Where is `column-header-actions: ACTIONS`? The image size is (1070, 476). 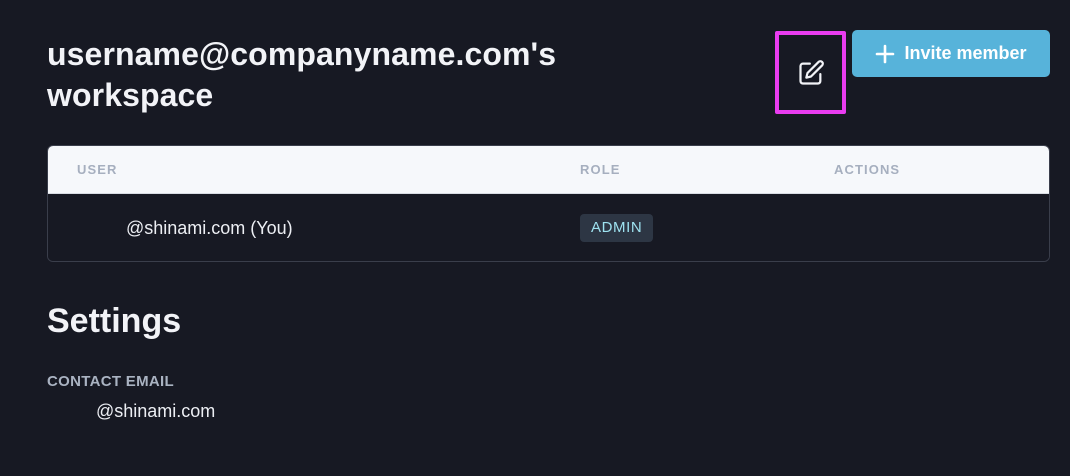
column-header-actions: ACTIONS is located at coordinates (867, 169).